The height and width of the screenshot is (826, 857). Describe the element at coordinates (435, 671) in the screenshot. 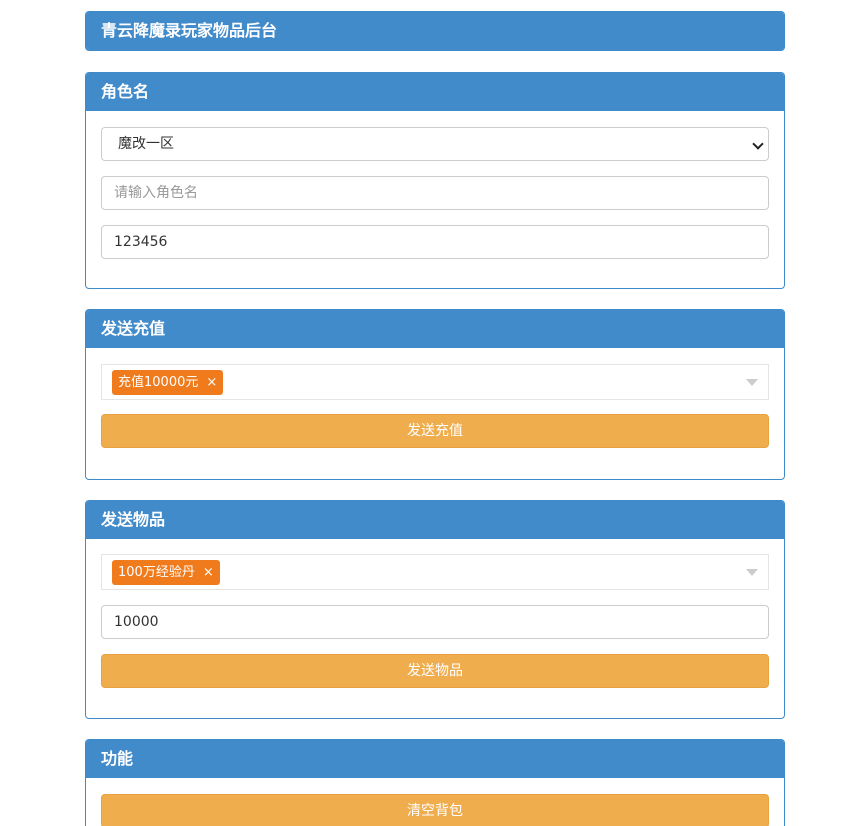

I see `send-item-button: 发送物品` at that location.